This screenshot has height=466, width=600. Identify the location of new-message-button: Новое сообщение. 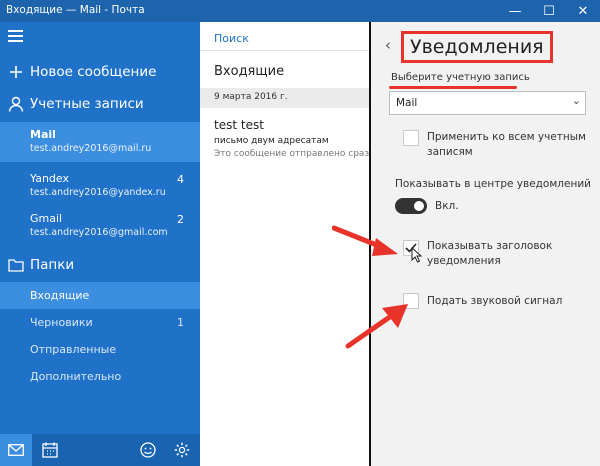
(100, 72).